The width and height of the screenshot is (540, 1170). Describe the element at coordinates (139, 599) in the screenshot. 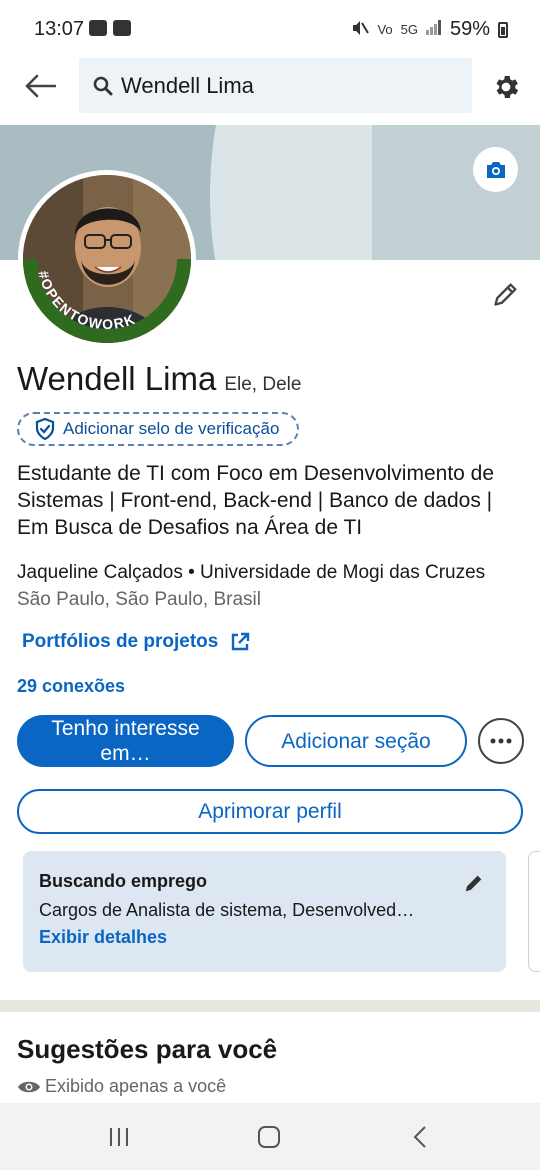

I see `location: São Paulo, São Paulo, Brasil` at that location.